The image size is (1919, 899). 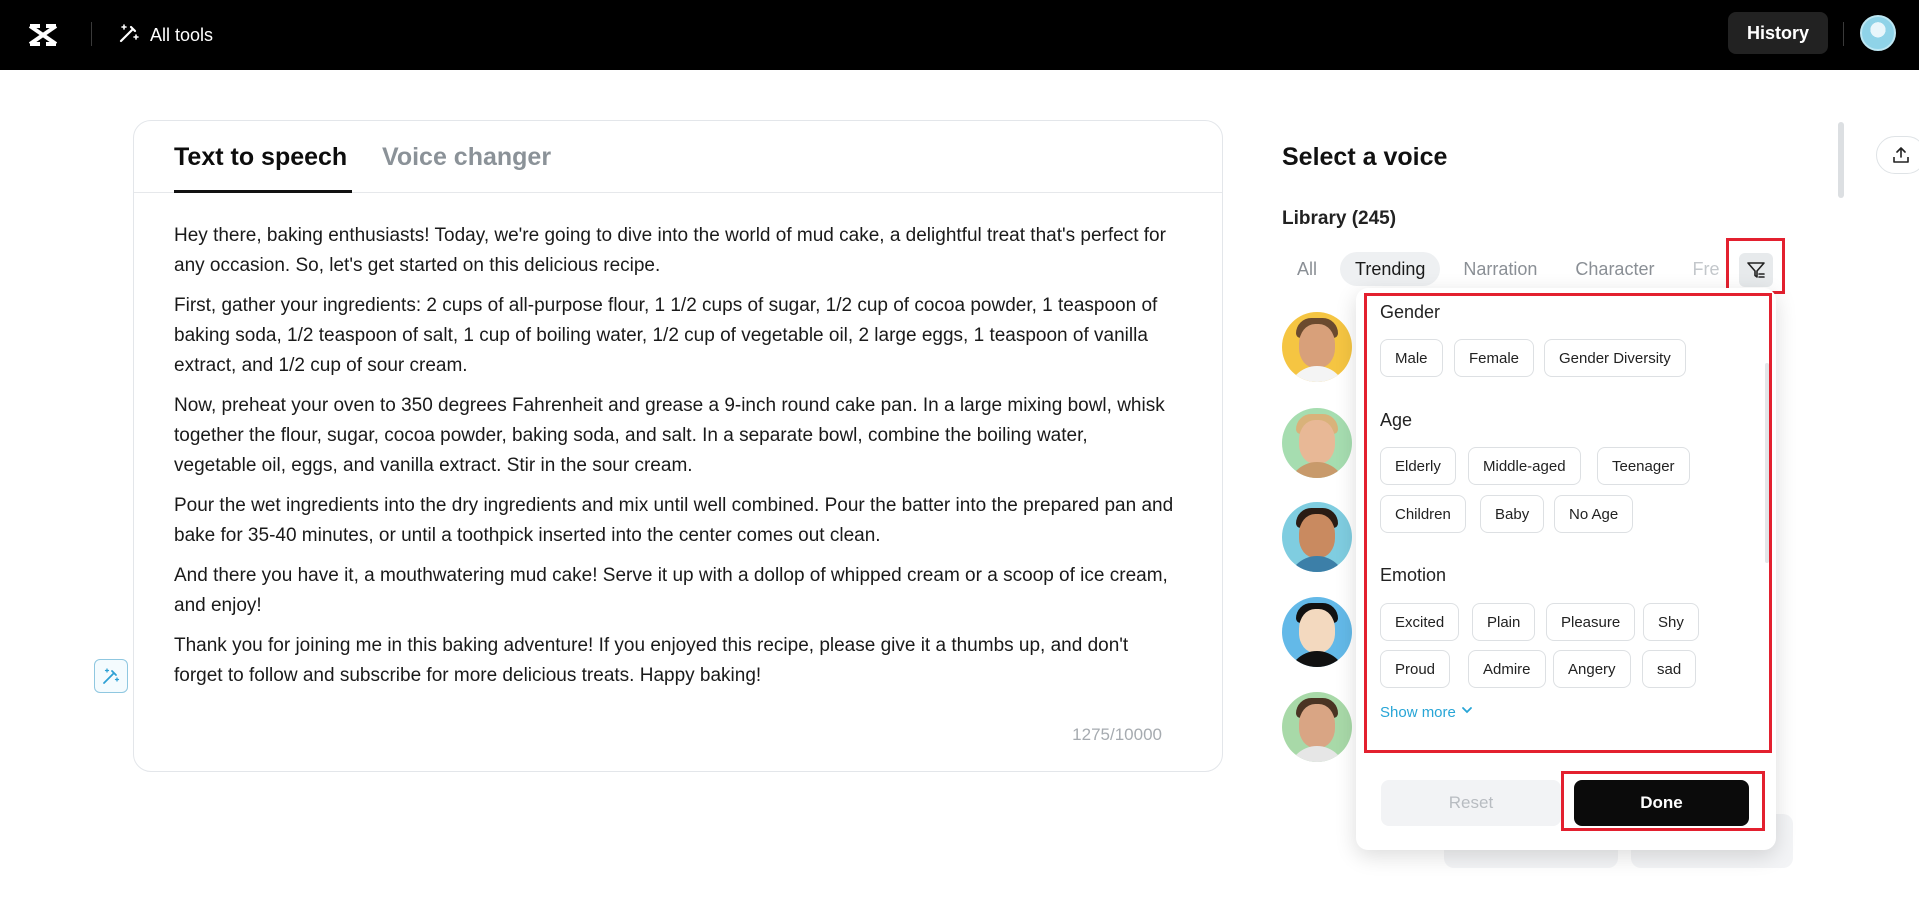 What do you see at coordinates (1390, 269) in the screenshot?
I see `filter-trending: Trending` at bounding box center [1390, 269].